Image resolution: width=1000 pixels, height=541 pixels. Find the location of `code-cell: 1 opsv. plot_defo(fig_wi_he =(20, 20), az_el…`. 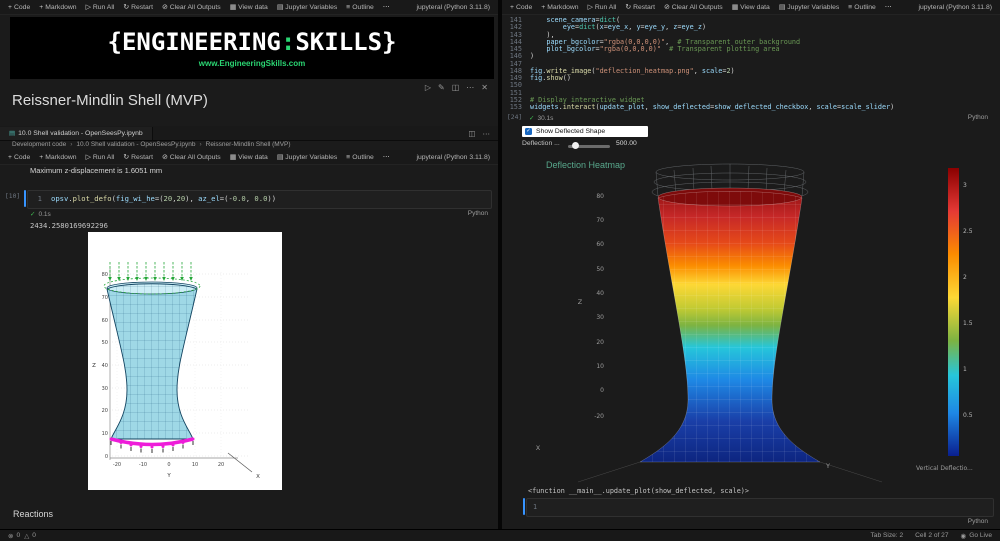

code-cell: 1 opsv. plot_defo(fig_wi_he =(20, 20), az_el… is located at coordinates (259, 199).